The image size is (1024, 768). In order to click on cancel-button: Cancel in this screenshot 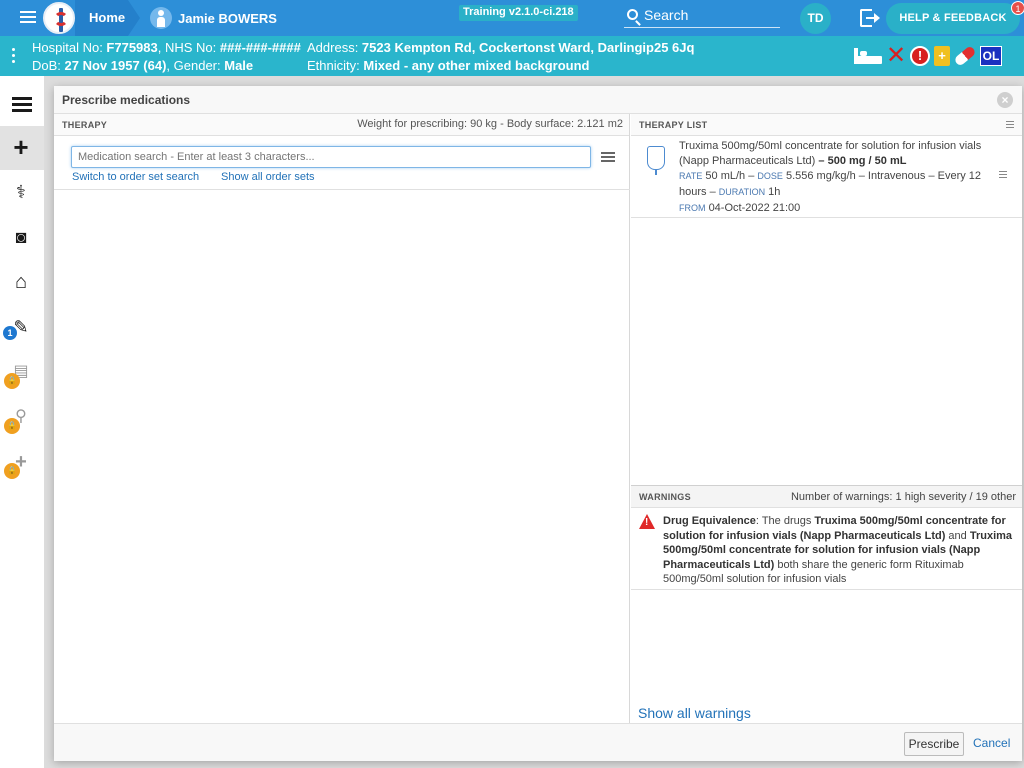, I will do `click(991, 743)`.